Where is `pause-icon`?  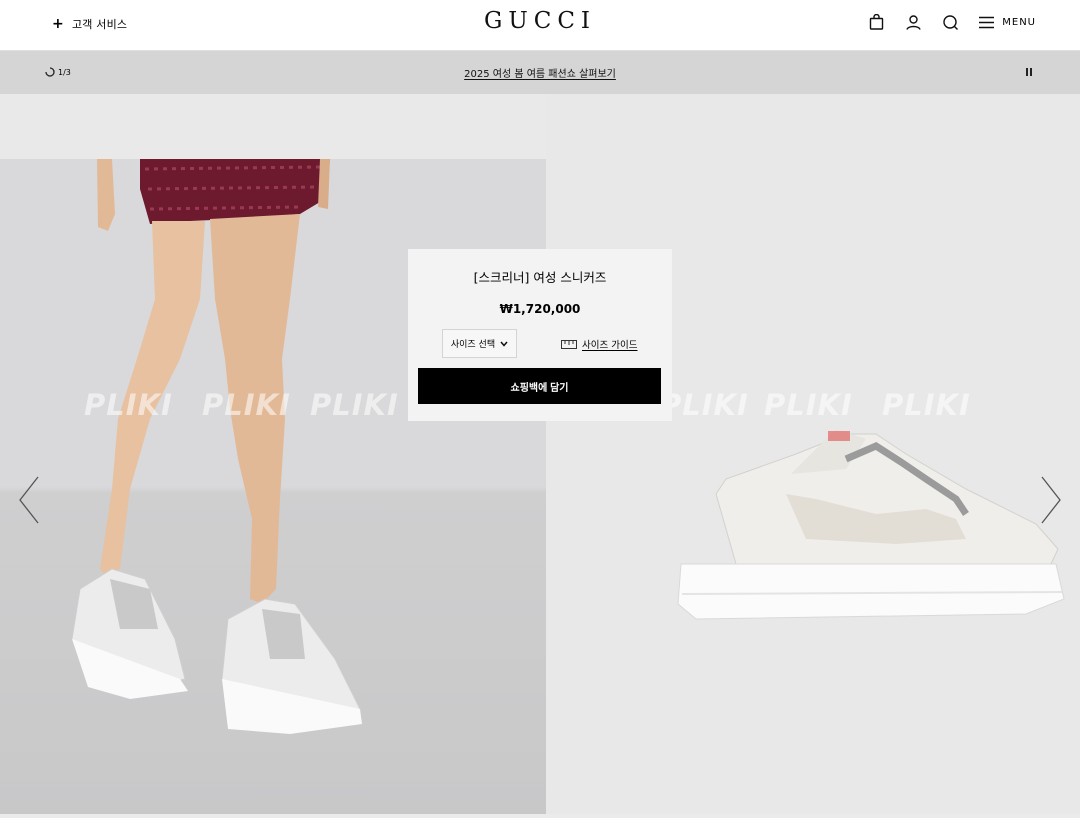
pause-icon is located at coordinates (1029, 72).